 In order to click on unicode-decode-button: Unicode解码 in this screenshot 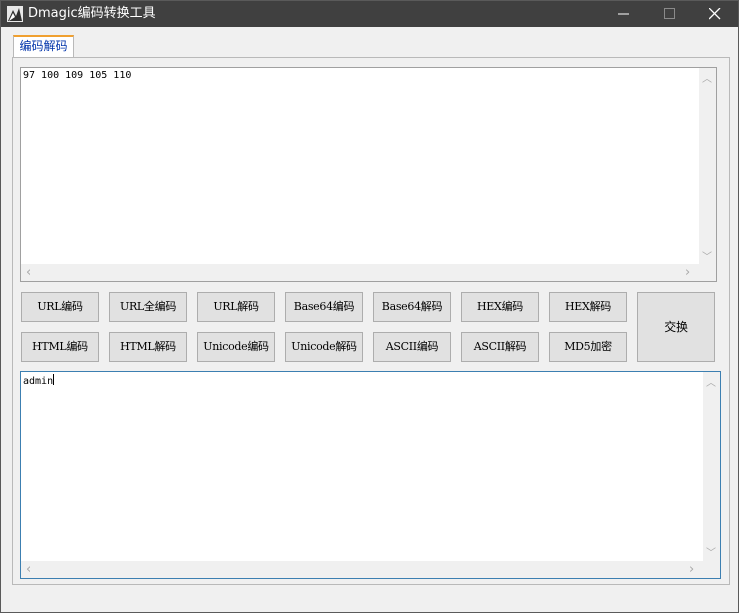, I will do `click(324, 347)`.